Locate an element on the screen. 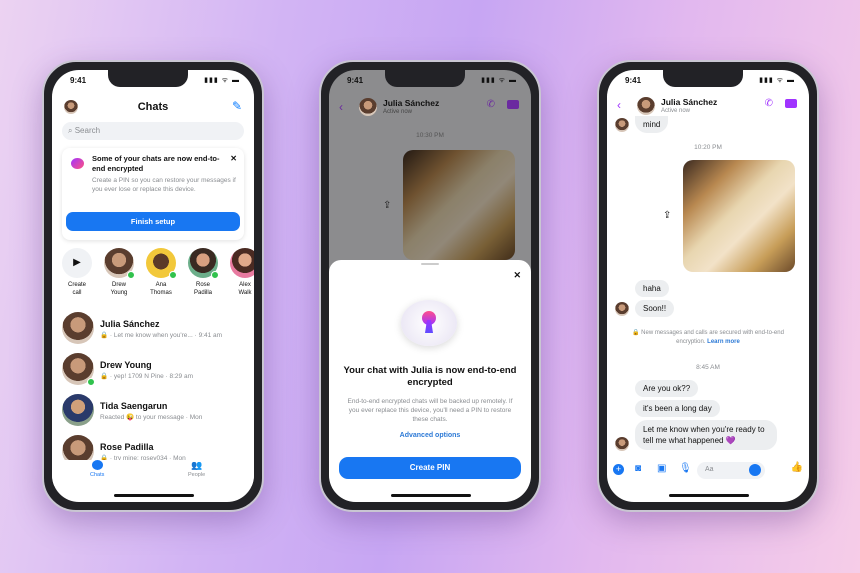 The image size is (860, 573). active-status: Active now is located at coordinates (676, 111).